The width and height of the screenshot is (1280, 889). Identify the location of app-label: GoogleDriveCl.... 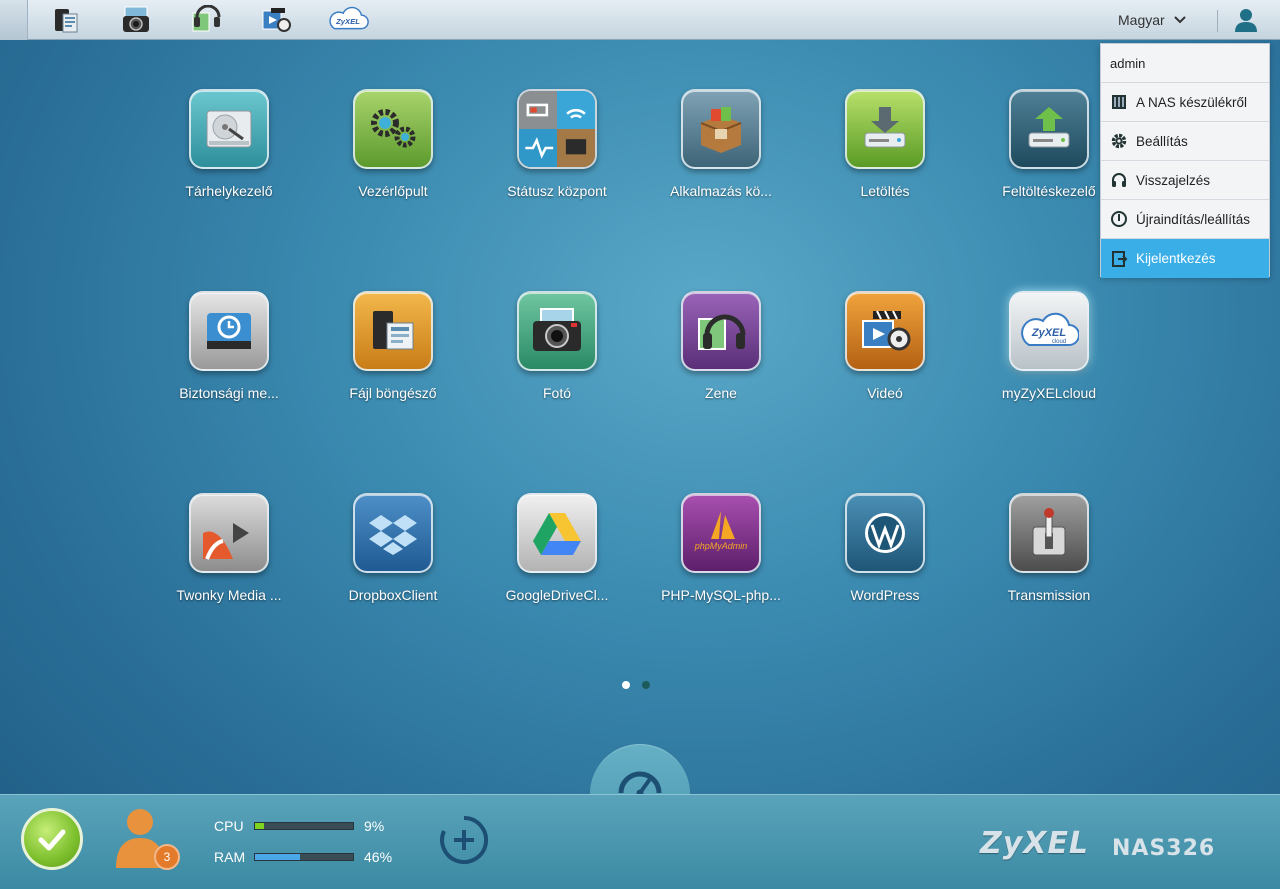
(557, 595).